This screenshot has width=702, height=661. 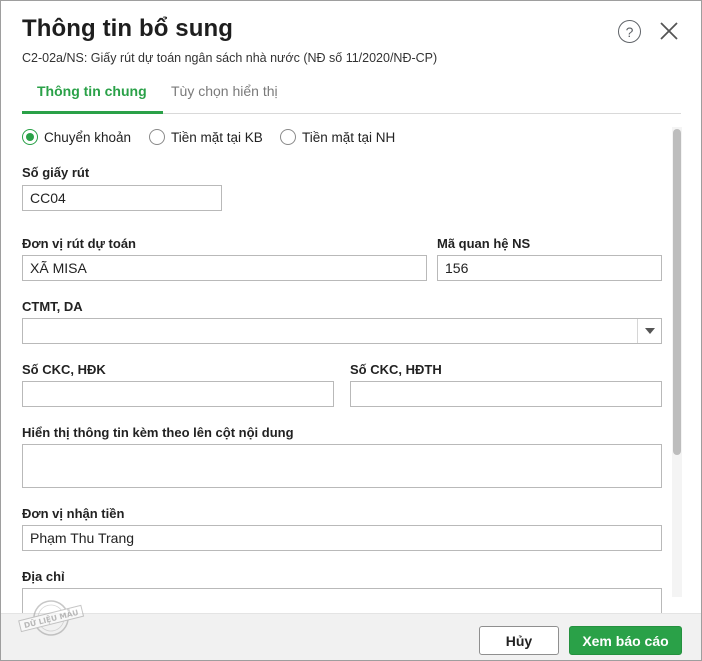 I want to click on tab-bar: Thông tin chung Tùy chọn hiển thị, so click(x=351, y=95).